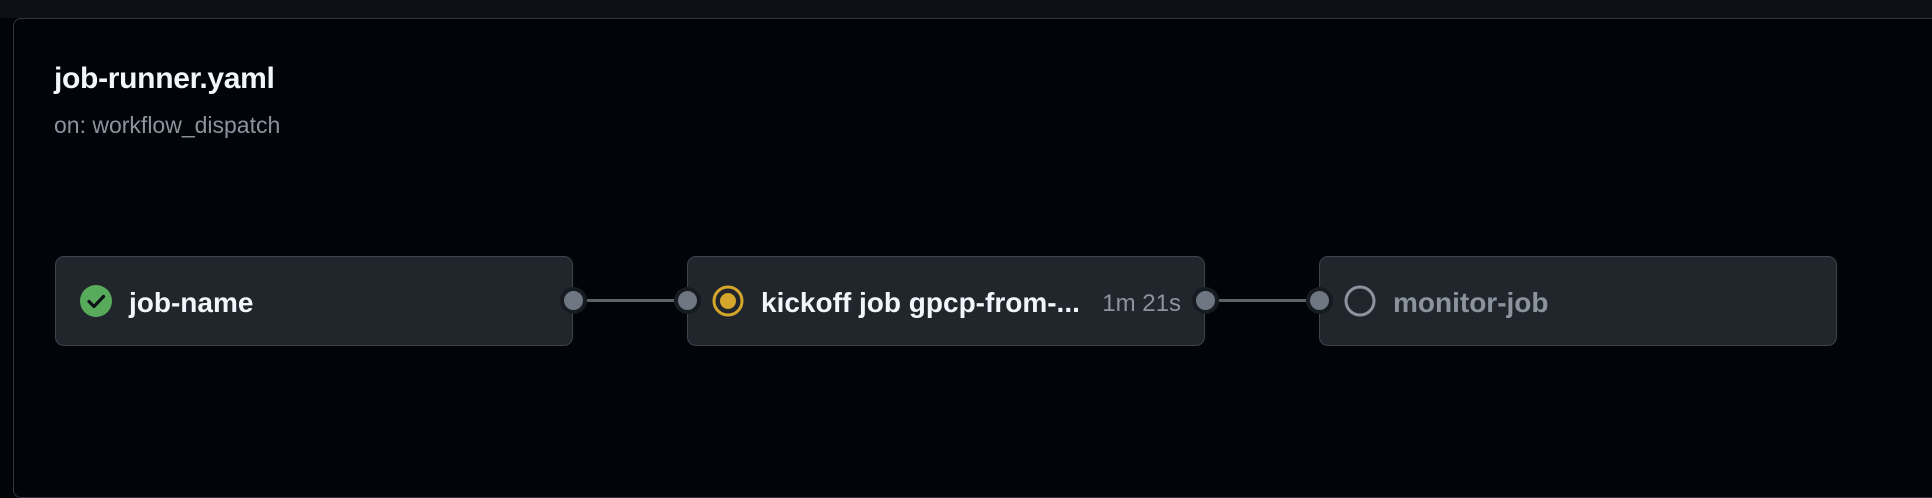 This screenshot has height=498, width=1932. I want to click on in-progress-icon, so click(728, 301).